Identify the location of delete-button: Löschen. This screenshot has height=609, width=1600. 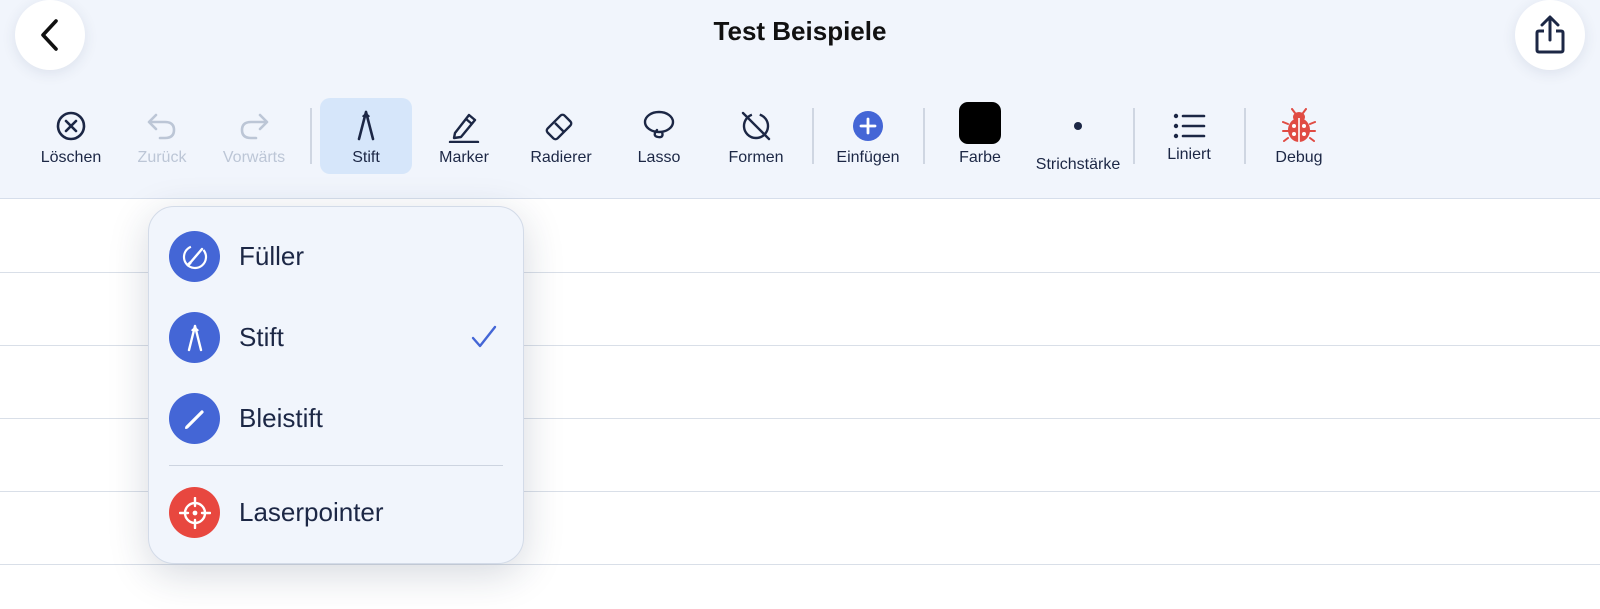
(71, 136).